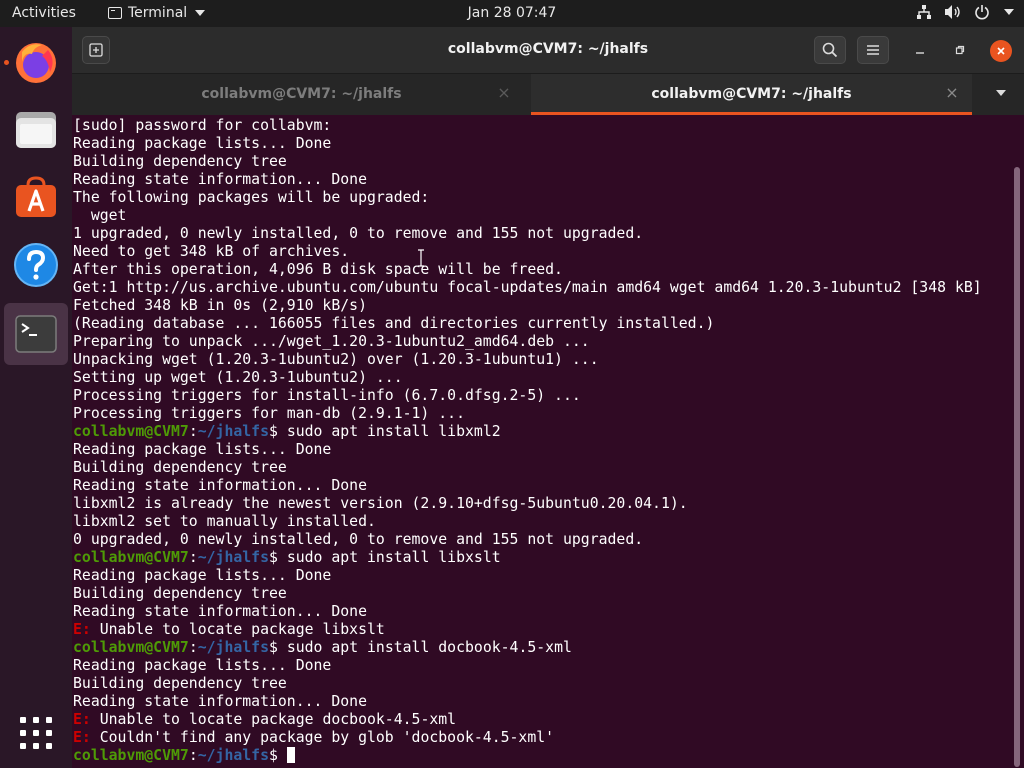 The height and width of the screenshot is (768, 1024). I want to click on terminal-line: Reading state information... Done, so click(542, 180).